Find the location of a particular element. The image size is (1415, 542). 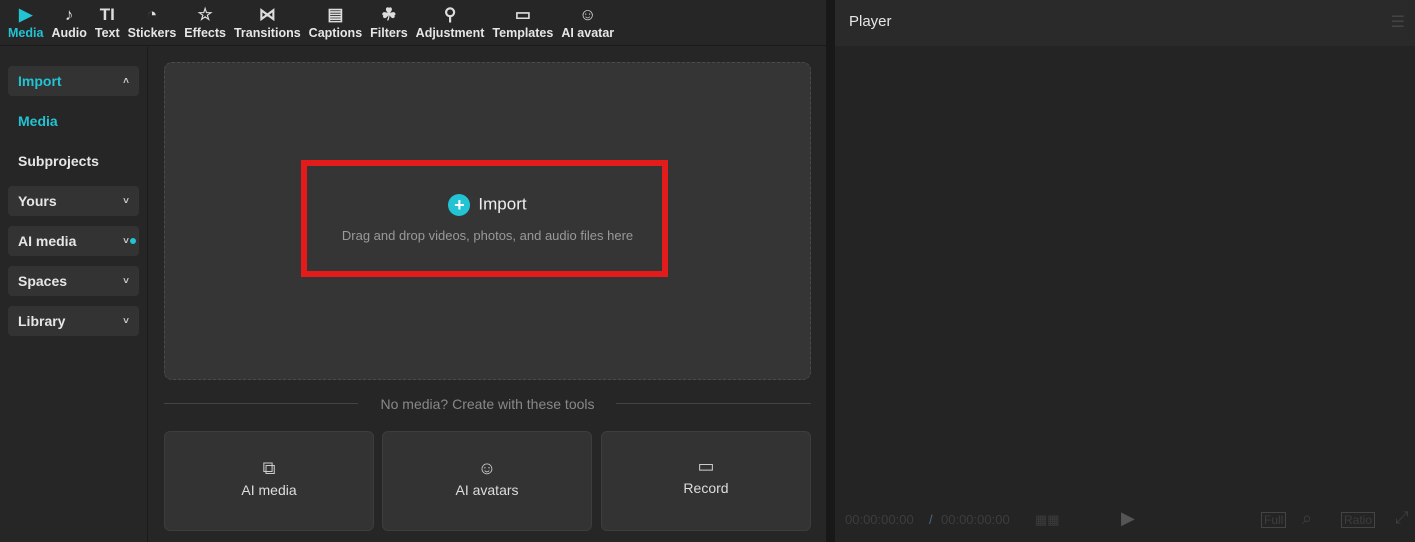

sidebar-label: Library is located at coordinates (42, 321).